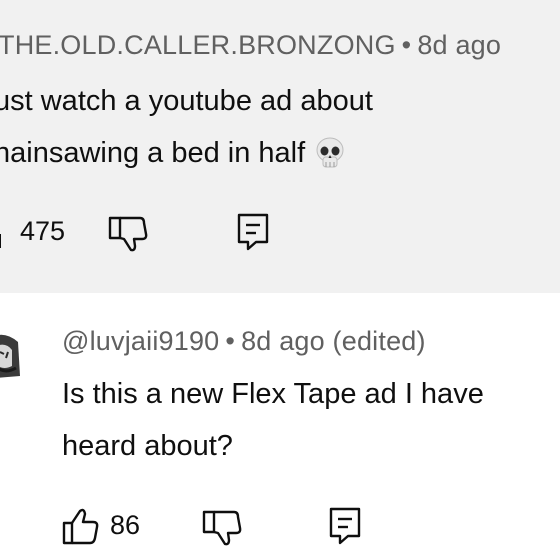 The height and width of the screenshot is (560, 560). What do you see at coordinates (198, 45) in the screenshot?
I see `comment-author: THE.OLD.CALLER.BRONZONG` at bounding box center [198, 45].